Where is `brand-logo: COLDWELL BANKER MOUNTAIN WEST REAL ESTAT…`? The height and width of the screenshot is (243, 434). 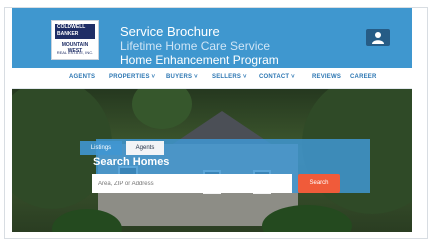
brand-logo: COLDWELL BANKER MOUNTAIN WEST REAL ESTAT… is located at coordinates (75, 40).